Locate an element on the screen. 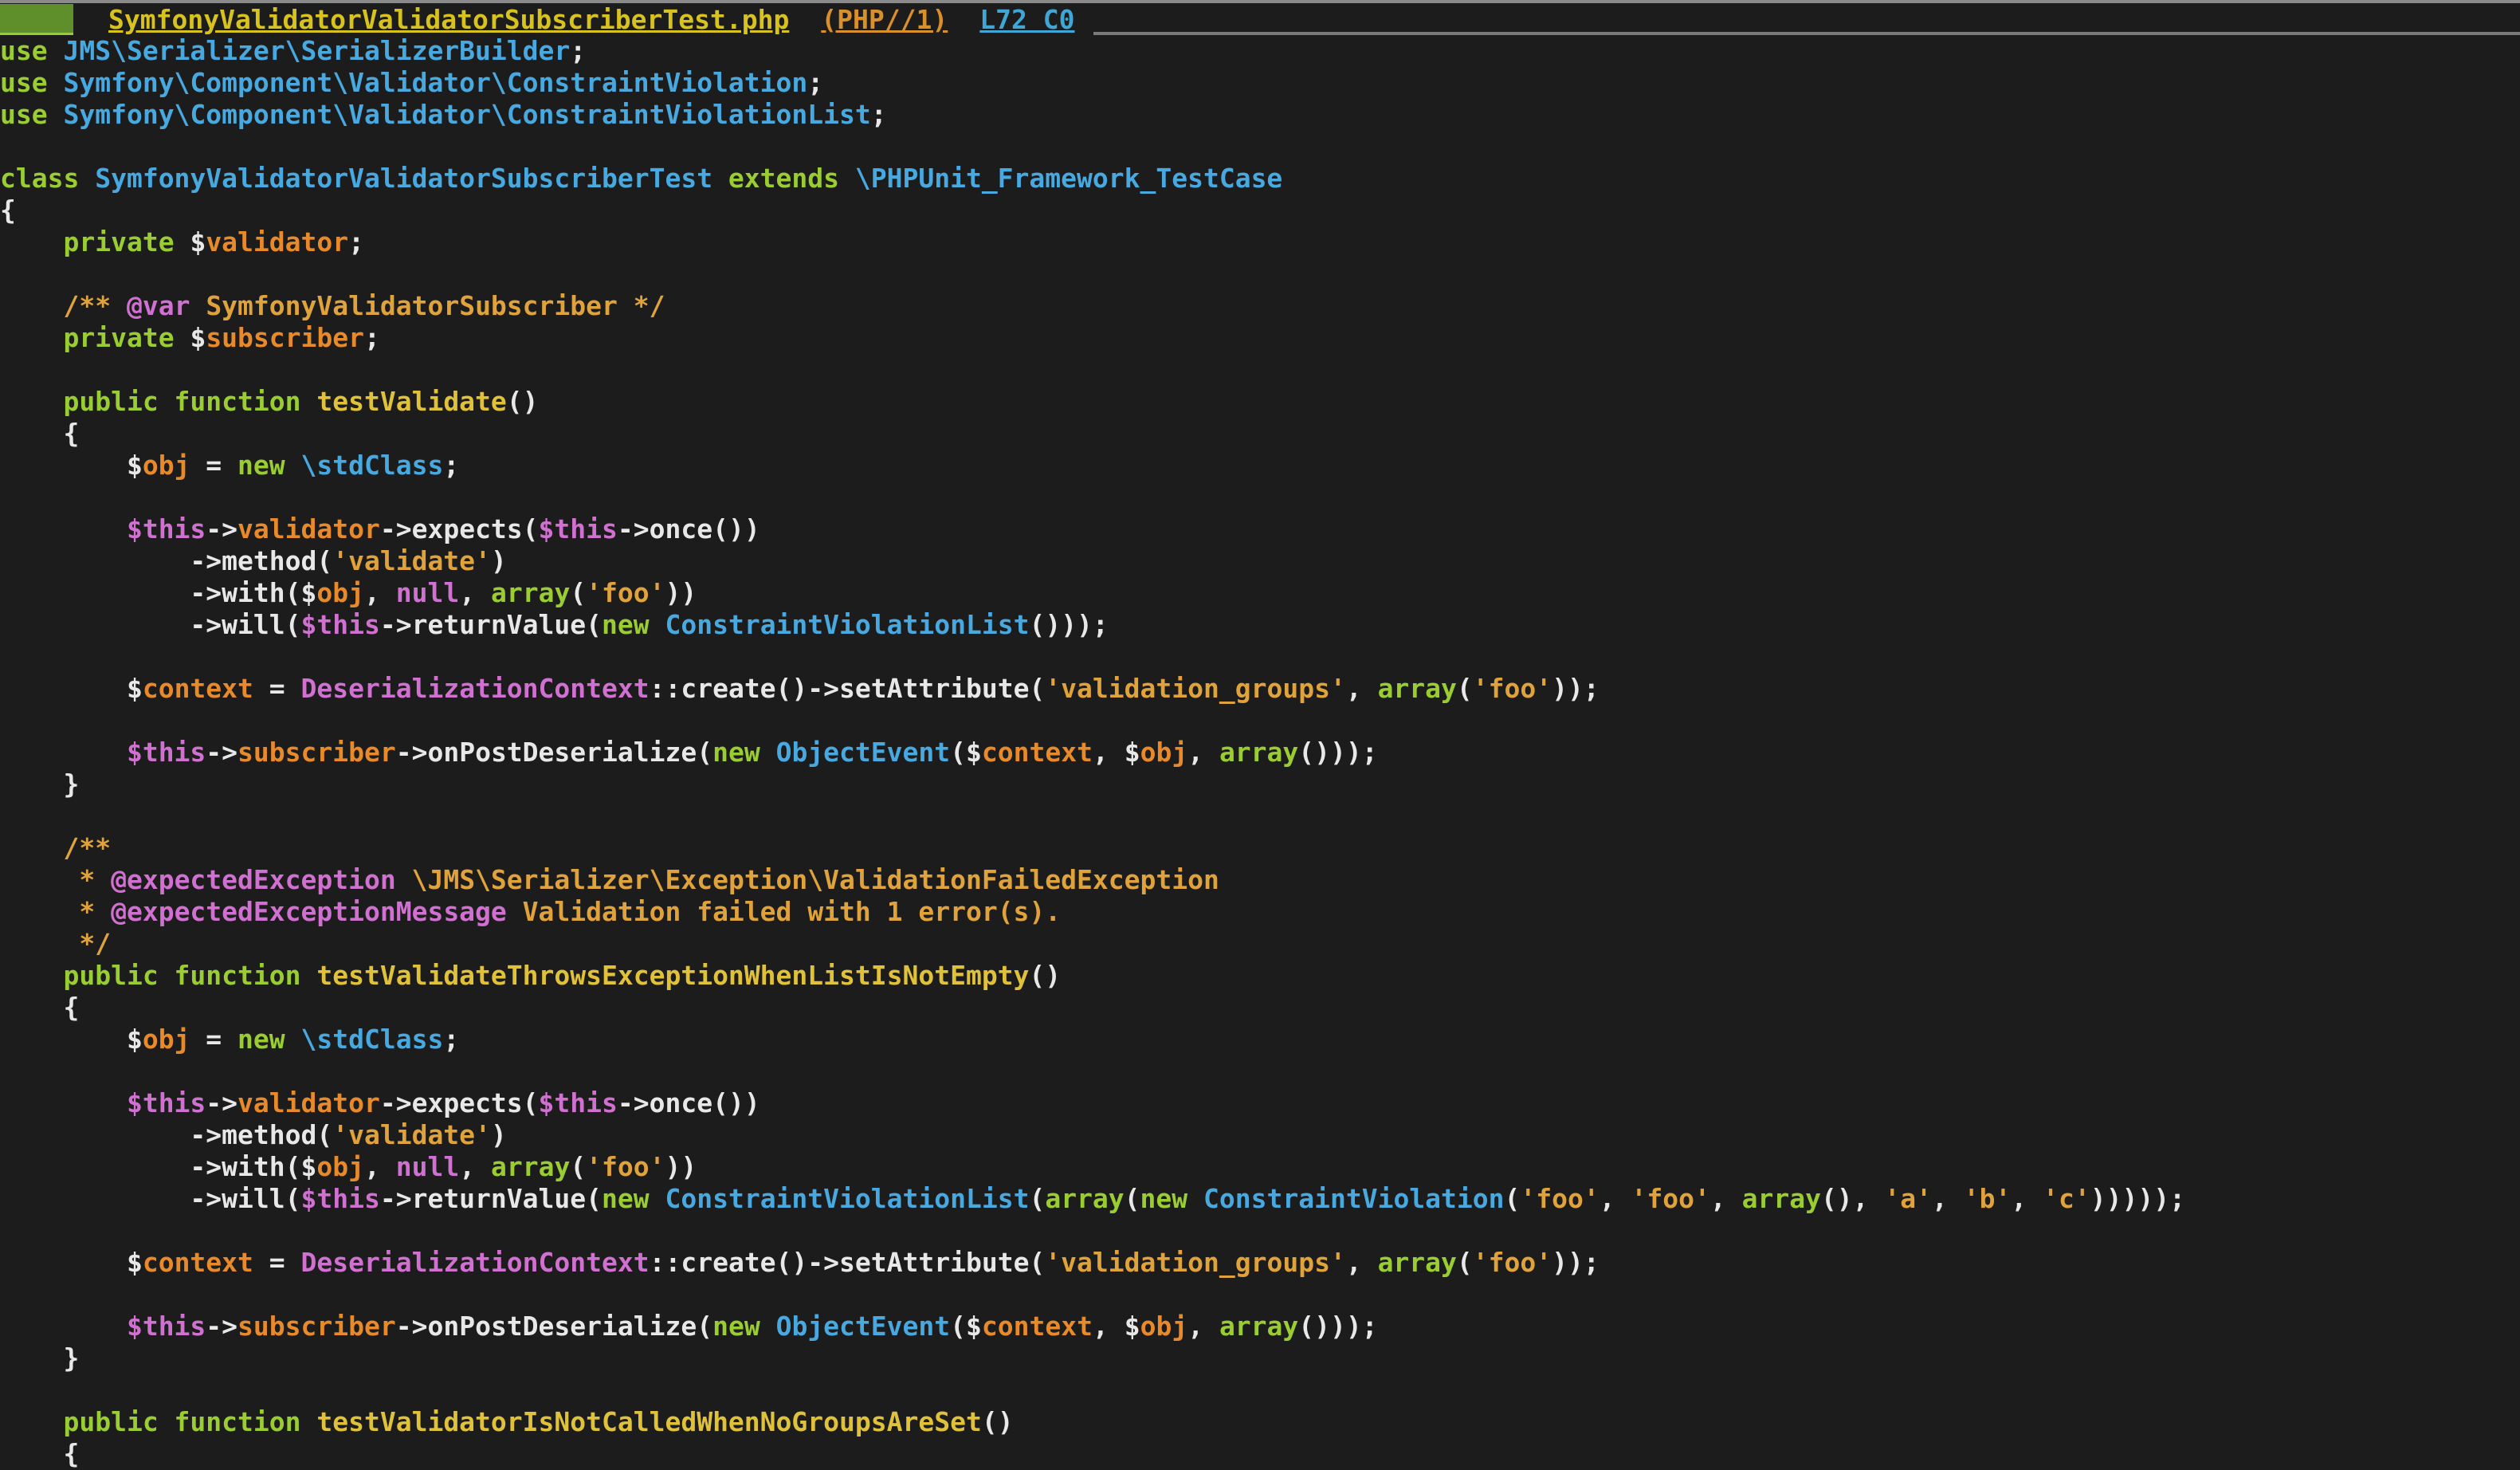 The image size is (2520, 1470). tab-cursor-position: L72 C0 is located at coordinates (1027, 19).